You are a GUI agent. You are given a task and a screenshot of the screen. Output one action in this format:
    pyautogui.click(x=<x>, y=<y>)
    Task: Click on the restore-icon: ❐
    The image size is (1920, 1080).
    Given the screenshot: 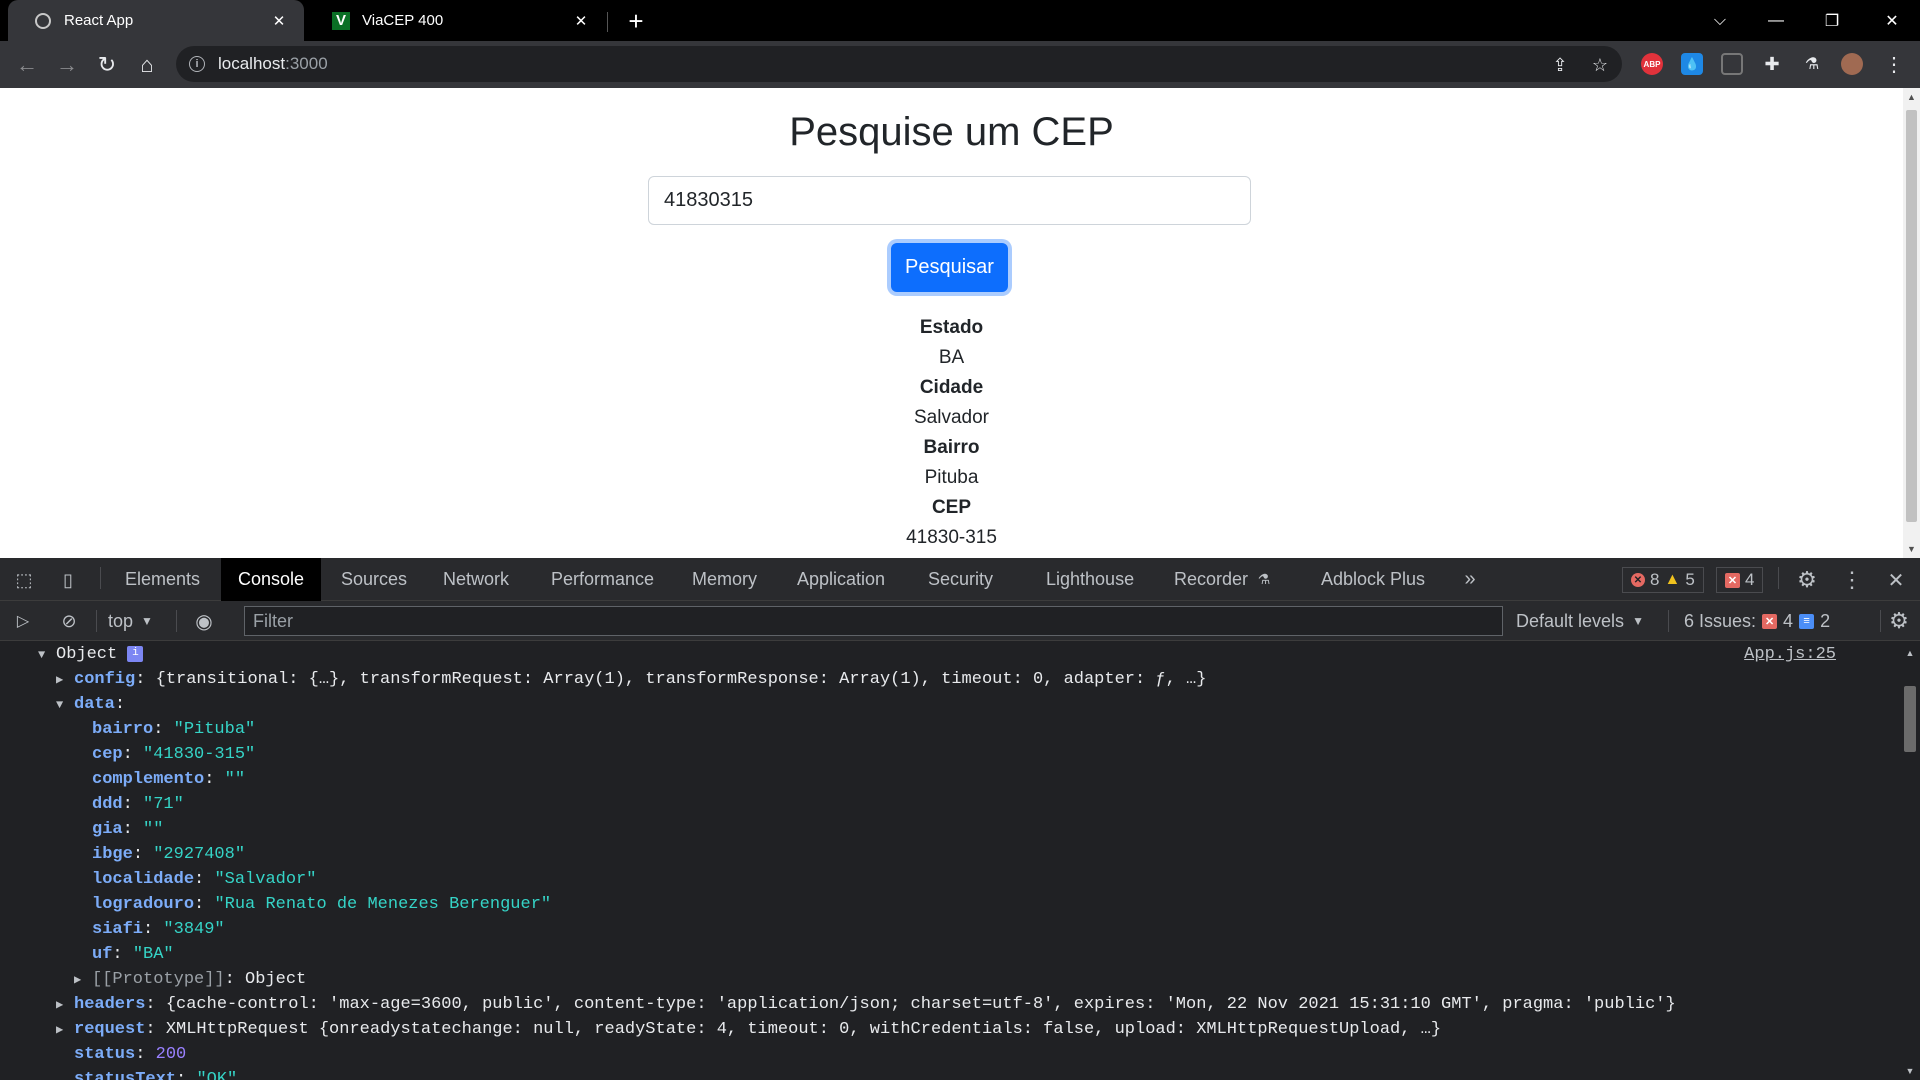 What is the action you would take?
    pyautogui.click(x=1832, y=20)
    